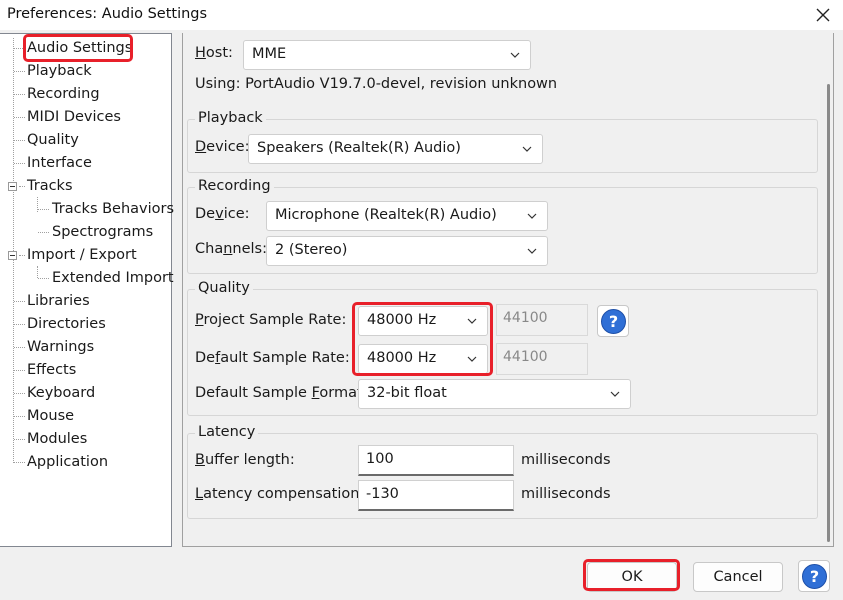 Image resolution: width=843 pixels, height=600 pixels. What do you see at coordinates (407, 251) in the screenshot?
I see `channels-select: 2 (Stereo)` at bounding box center [407, 251].